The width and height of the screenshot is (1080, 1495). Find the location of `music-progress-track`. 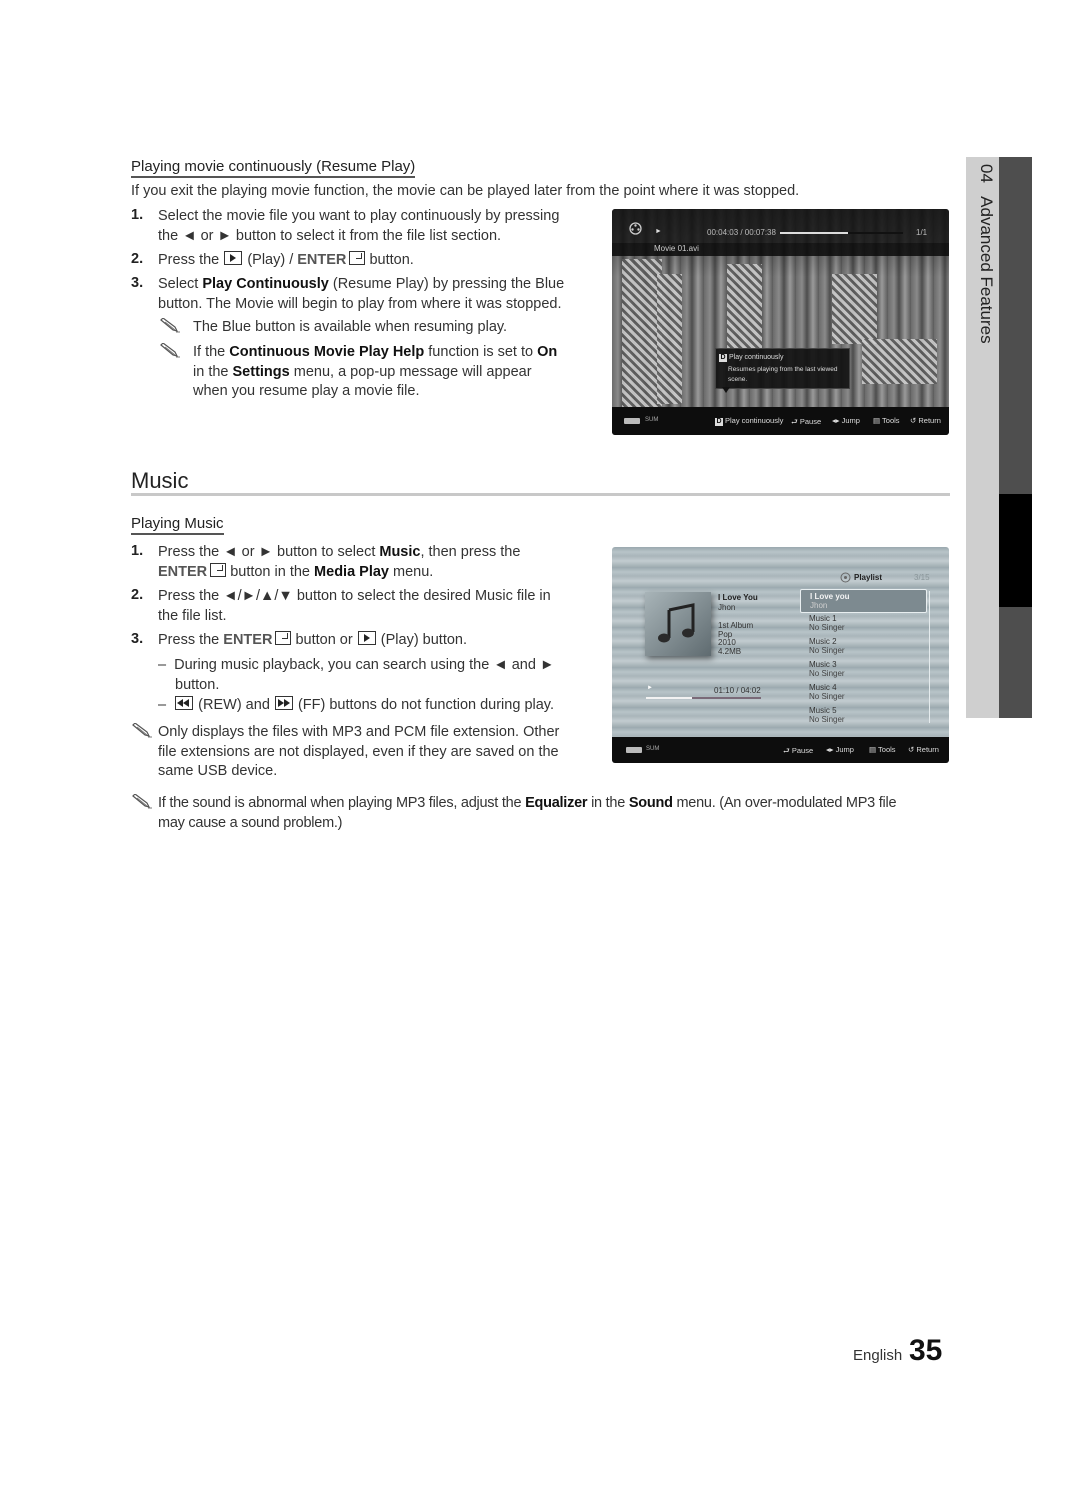

music-progress-track is located at coordinates (703, 698).